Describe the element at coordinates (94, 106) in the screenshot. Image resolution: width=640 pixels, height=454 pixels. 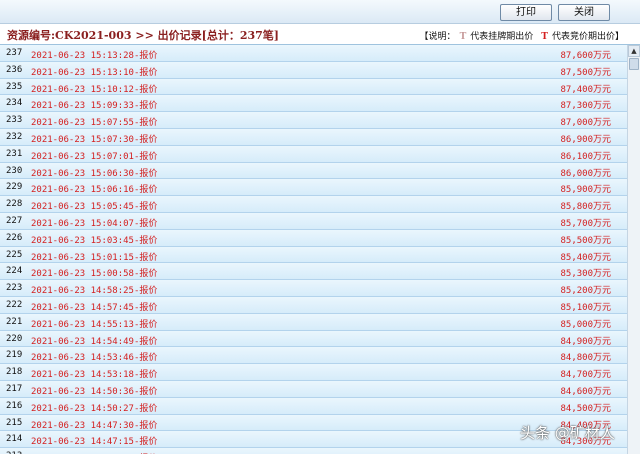
I see `record-time: 2021-06-23 15:09:33-报价` at that location.